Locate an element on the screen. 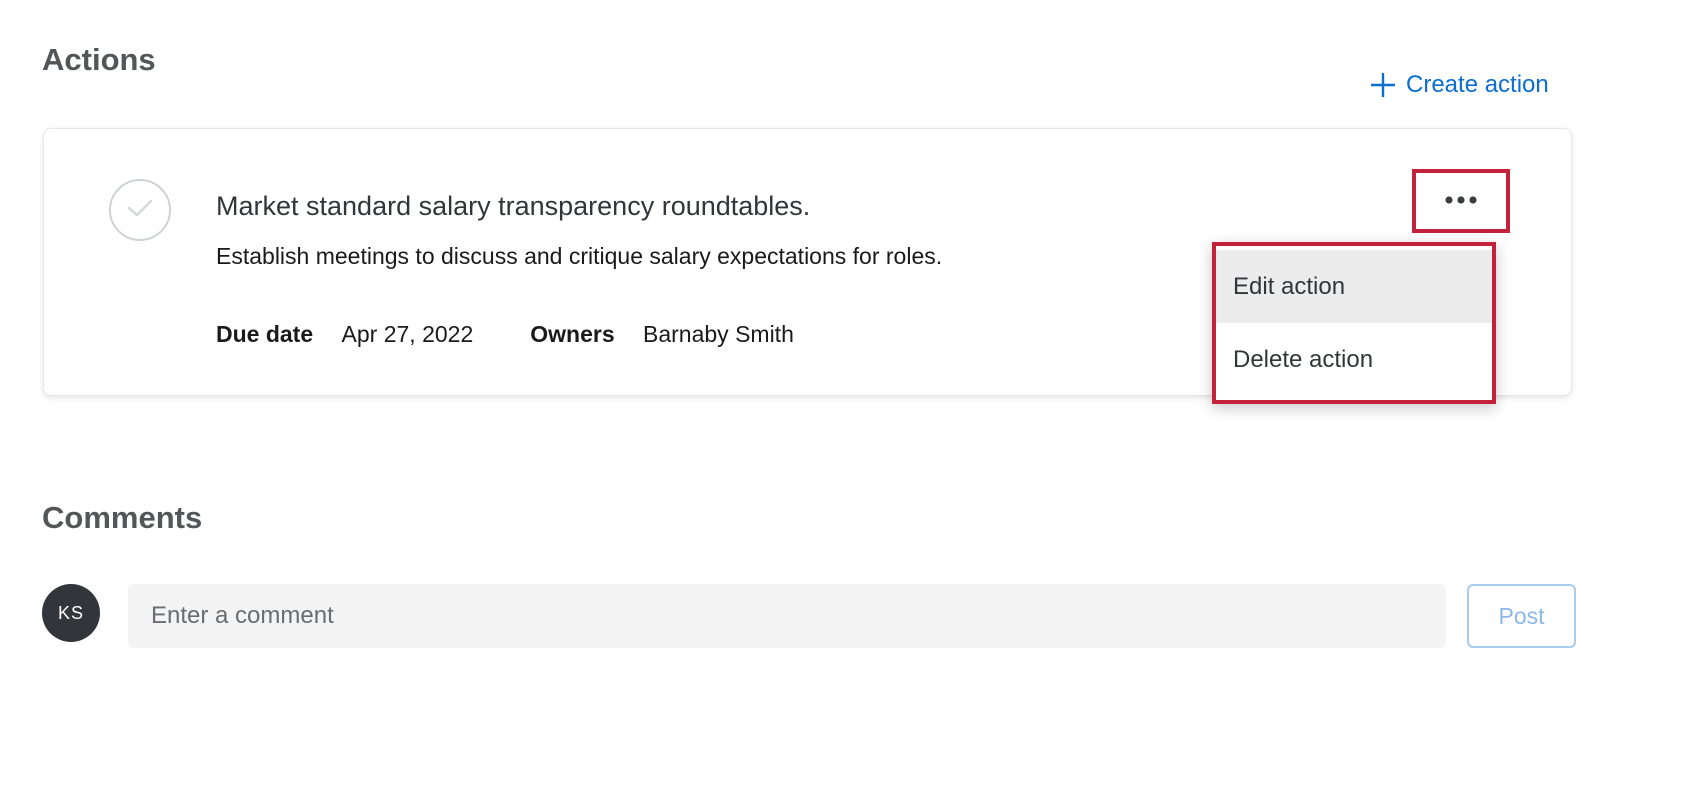  more-options-button is located at coordinates (1461, 201).